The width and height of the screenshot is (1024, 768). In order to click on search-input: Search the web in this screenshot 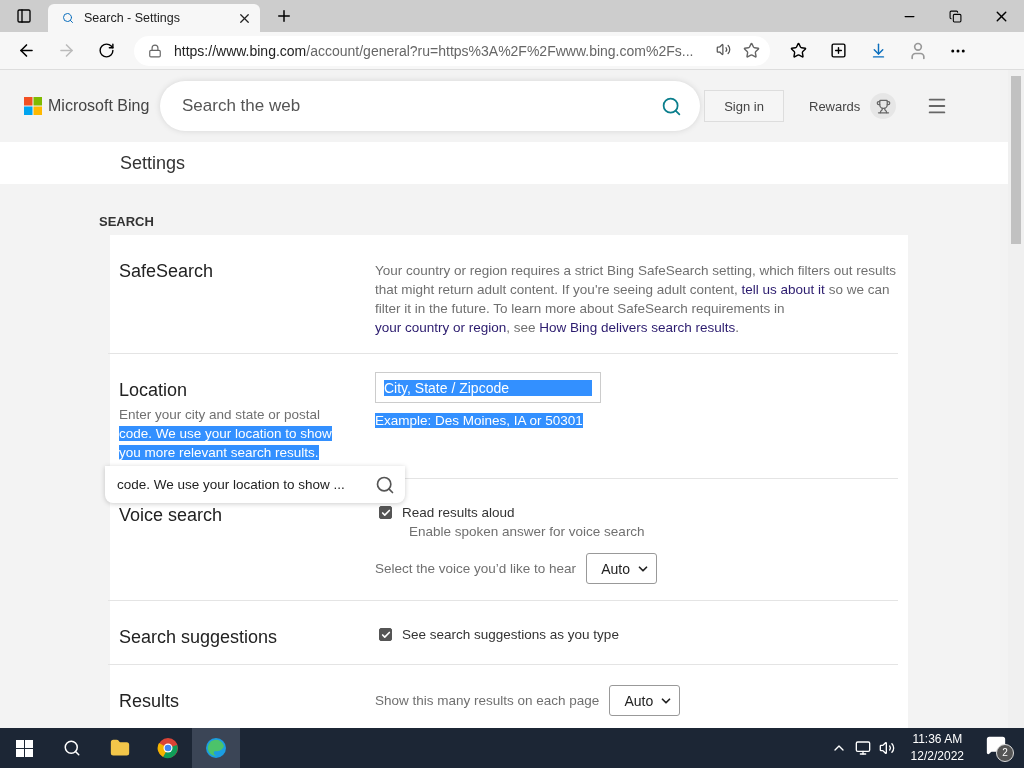, I will do `click(420, 106)`.